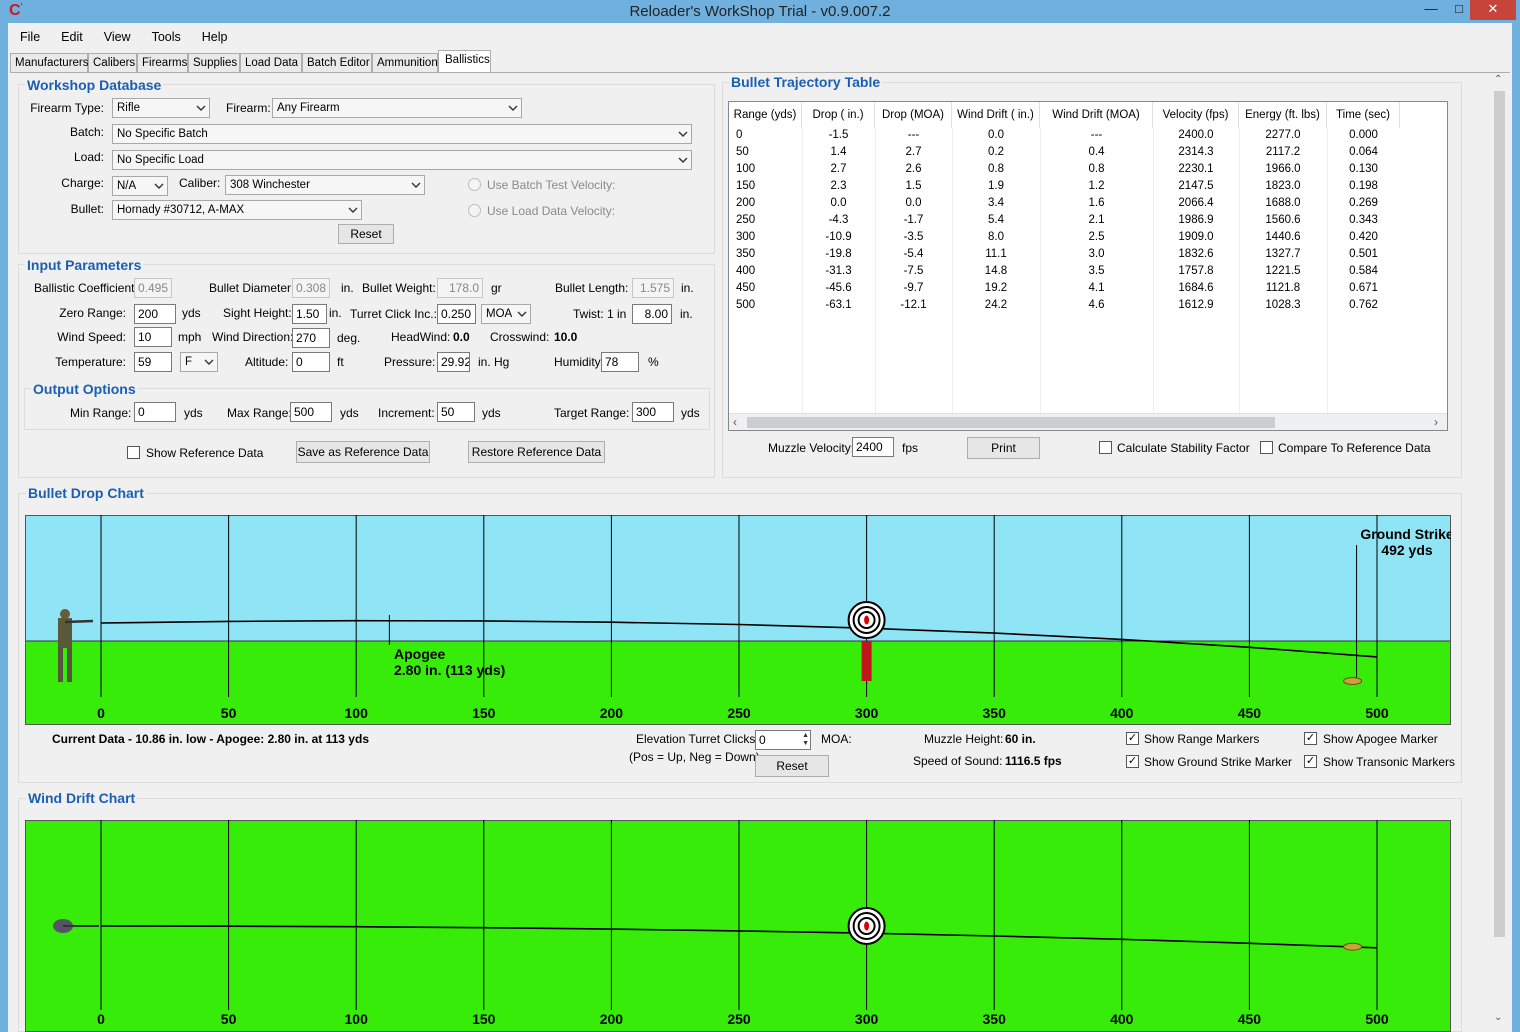 Image resolution: width=1520 pixels, height=1032 pixels. What do you see at coordinates (1498, 79) in the screenshot?
I see `chevron-up-icon: ⌃` at bounding box center [1498, 79].